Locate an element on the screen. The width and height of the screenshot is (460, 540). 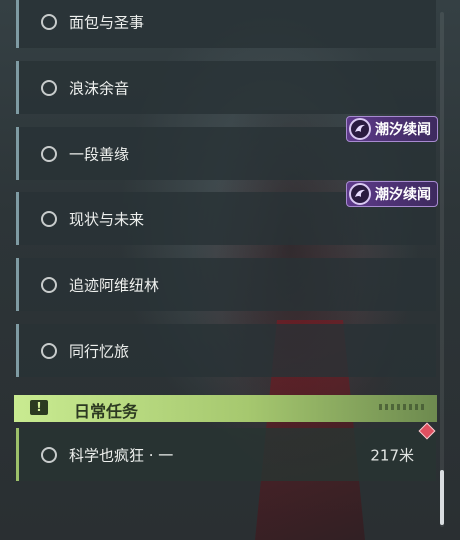
quest-item: 追迹阿维纽林 is located at coordinates (226, 284).